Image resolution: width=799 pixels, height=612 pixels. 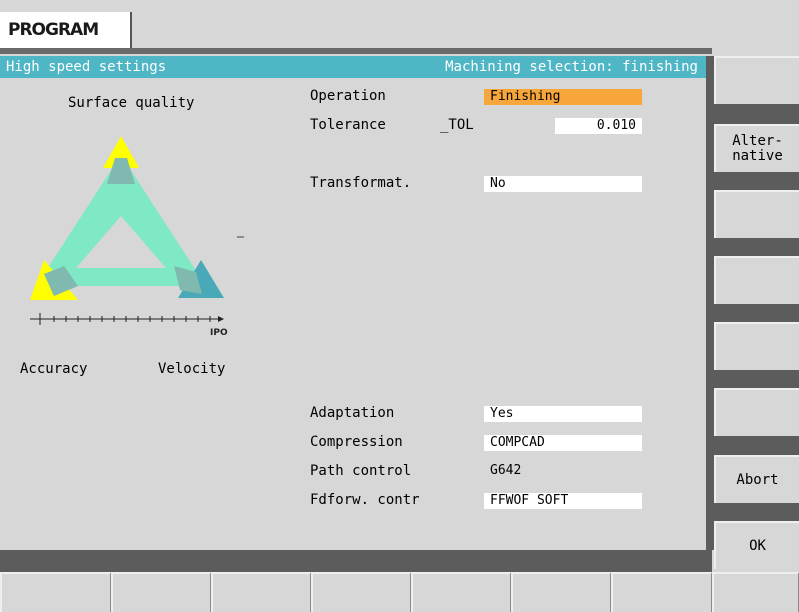 I want to click on adaptation-label: Adaptation, so click(x=352, y=413).